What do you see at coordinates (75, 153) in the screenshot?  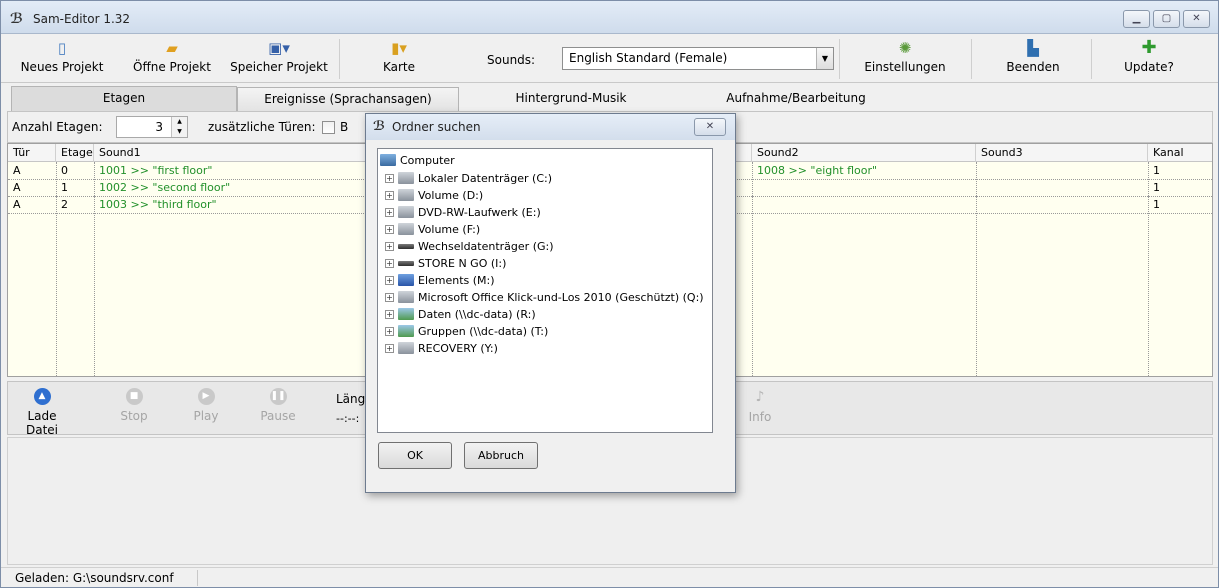 I see `col-header-floor: Etage` at bounding box center [75, 153].